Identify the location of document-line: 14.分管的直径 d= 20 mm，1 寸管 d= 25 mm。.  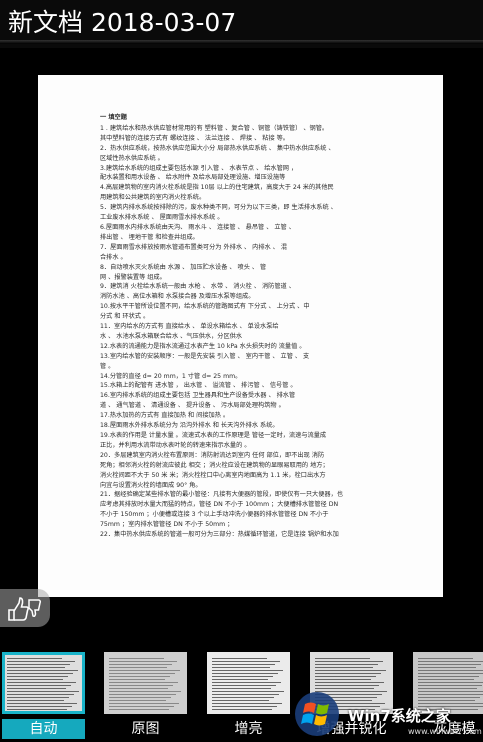
(171, 376).